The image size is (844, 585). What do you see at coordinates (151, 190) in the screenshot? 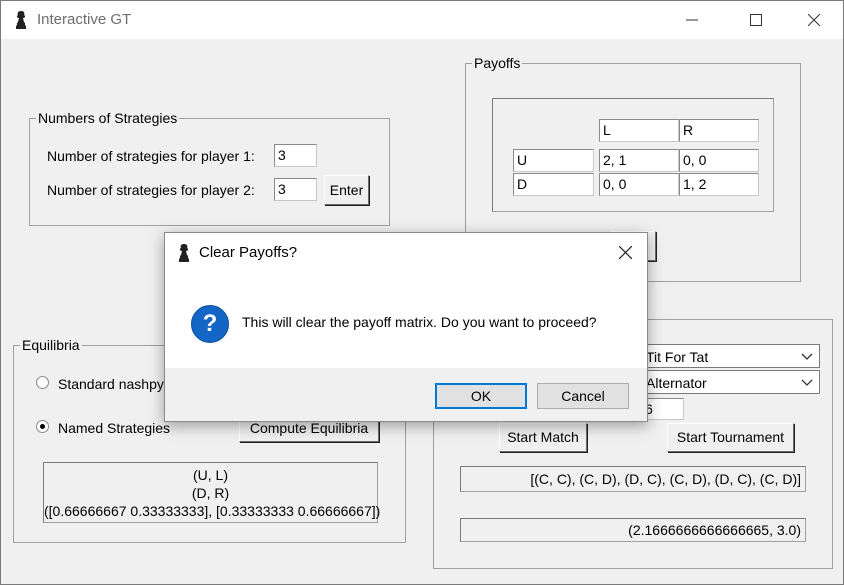
I see `player2-strategies-label: Number of strategies for player 2:` at bounding box center [151, 190].